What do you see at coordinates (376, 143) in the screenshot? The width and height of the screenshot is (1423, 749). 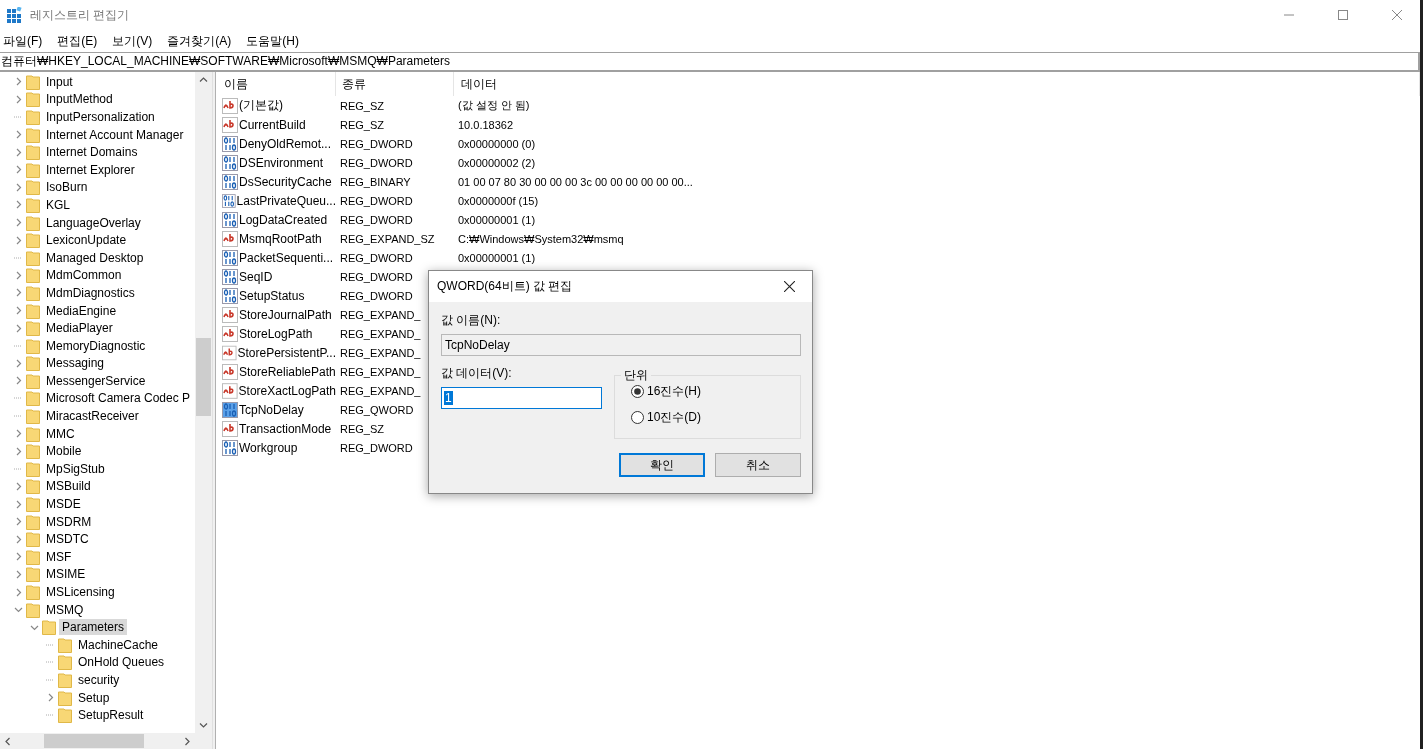 I see `value-type: REG_DWORD` at bounding box center [376, 143].